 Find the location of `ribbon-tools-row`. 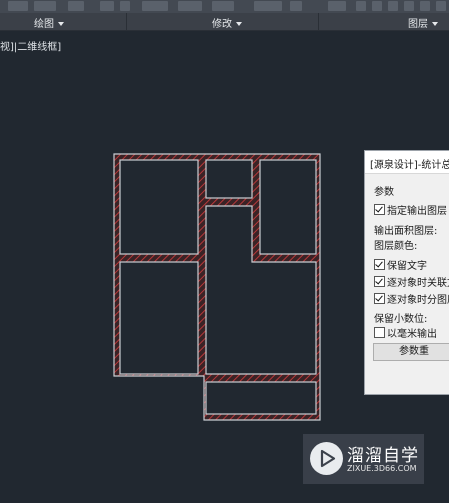

ribbon-tools-row is located at coordinates (224, 6).